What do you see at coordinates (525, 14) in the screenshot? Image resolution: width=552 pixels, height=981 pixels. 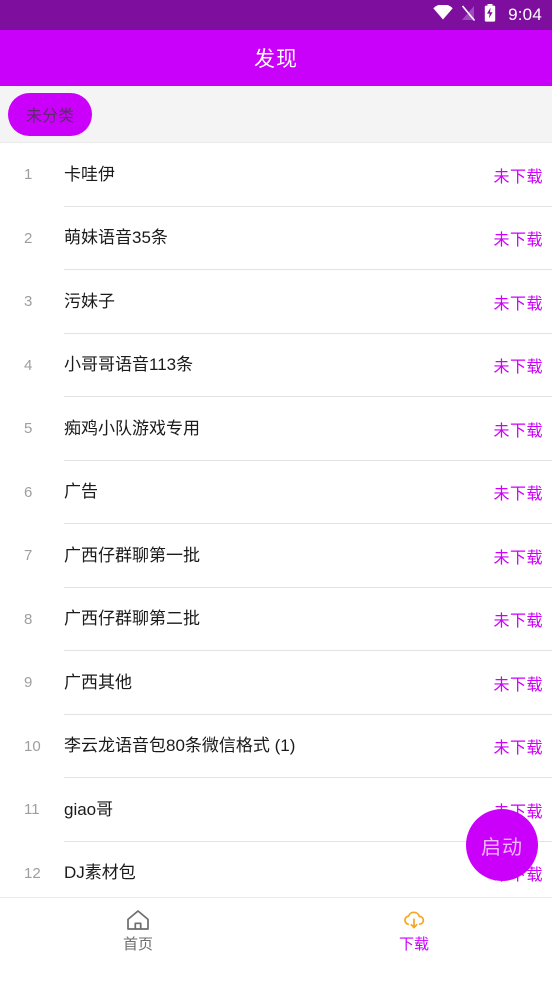 I see `status-bar-clock: 9:04` at bounding box center [525, 14].